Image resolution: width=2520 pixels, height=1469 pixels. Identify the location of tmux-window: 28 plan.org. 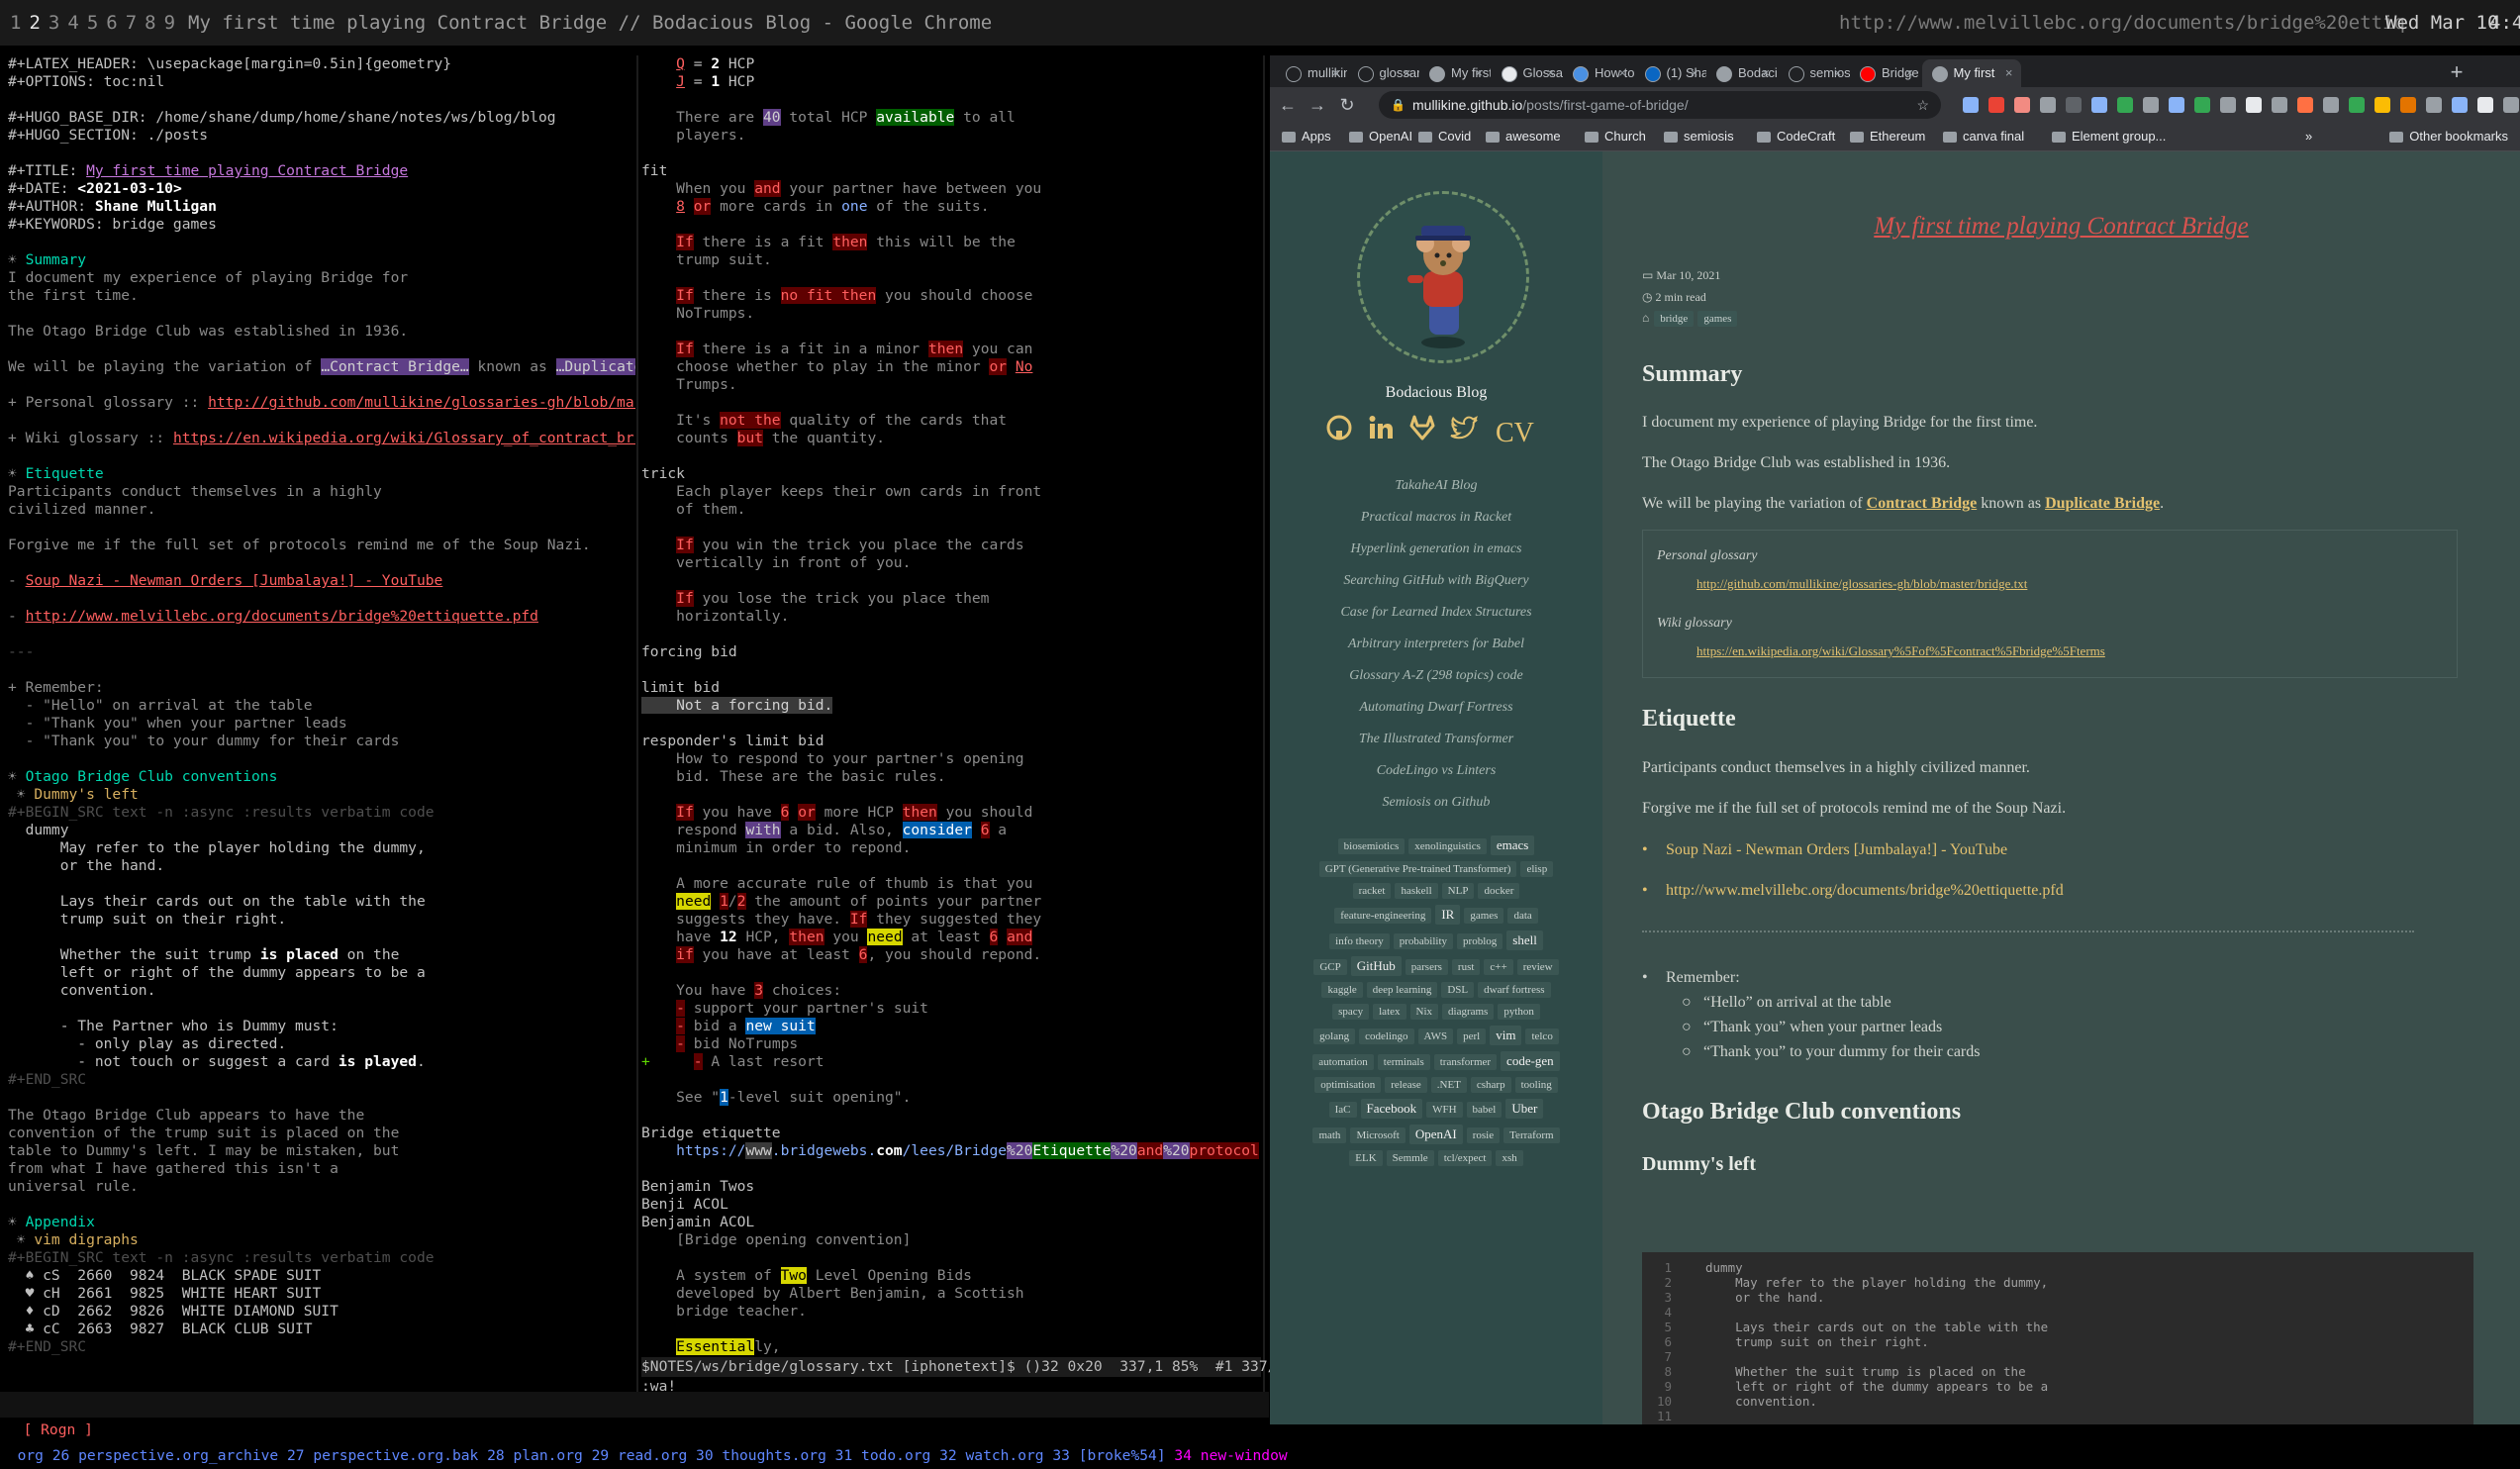
(539, 1455).